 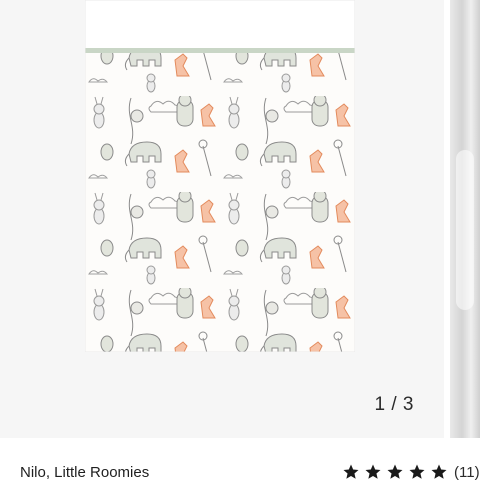 What do you see at coordinates (240, 459) in the screenshot?
I see `product-info-bar: Nilo, Little Roomies (11)` at bounding box center [240, 459].